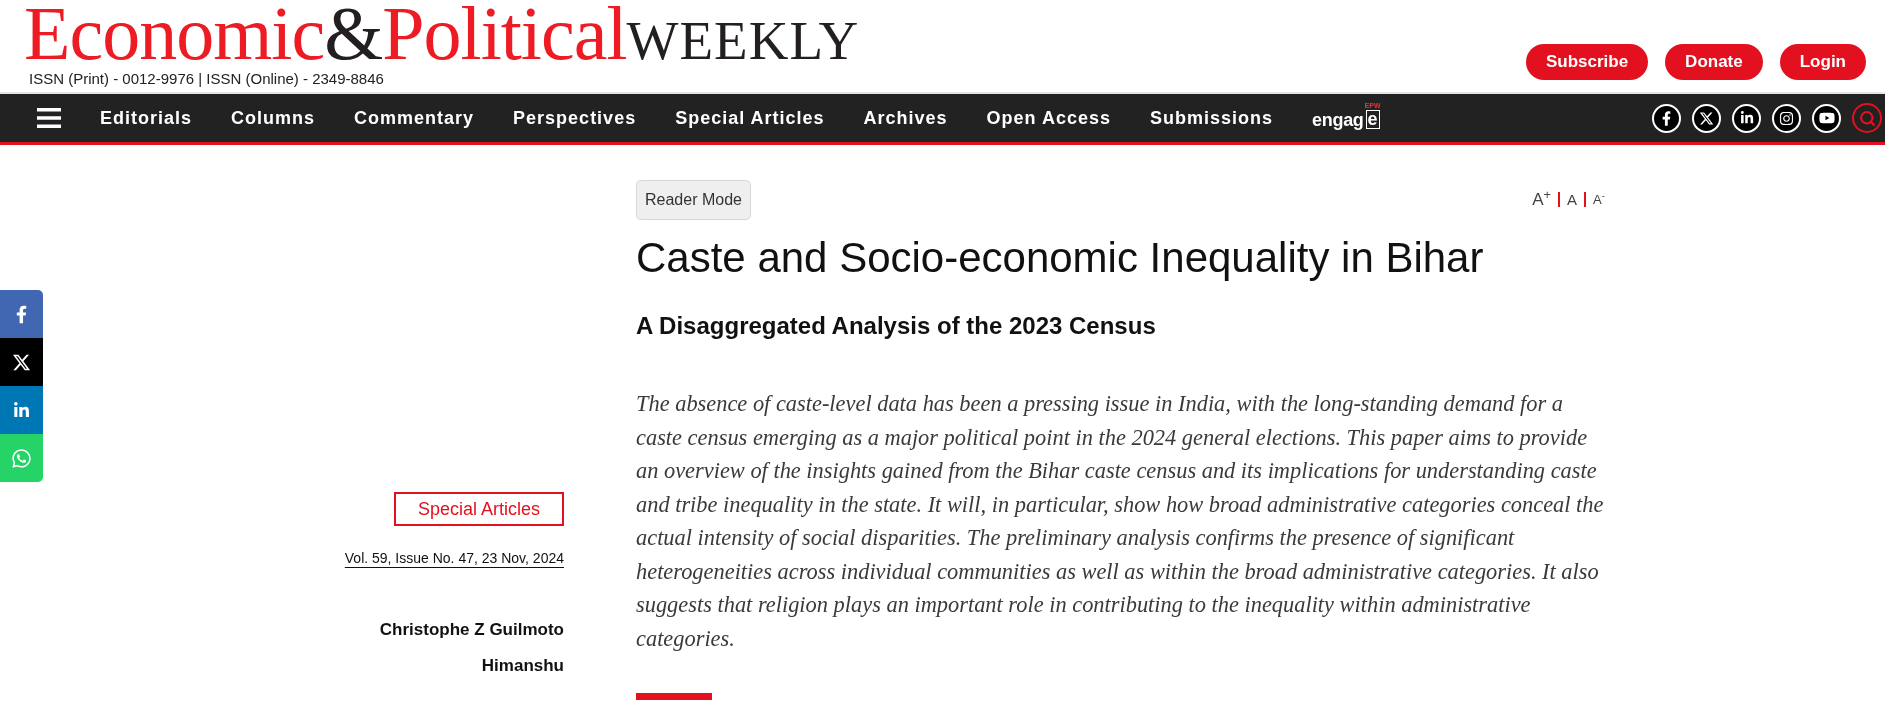 The height and width of the screenshot is (701, 1885). What do you see at coordinates (1714, 62) in the screenshot?
I see `donate-button: Donate` at bounding box center [1714, 62].